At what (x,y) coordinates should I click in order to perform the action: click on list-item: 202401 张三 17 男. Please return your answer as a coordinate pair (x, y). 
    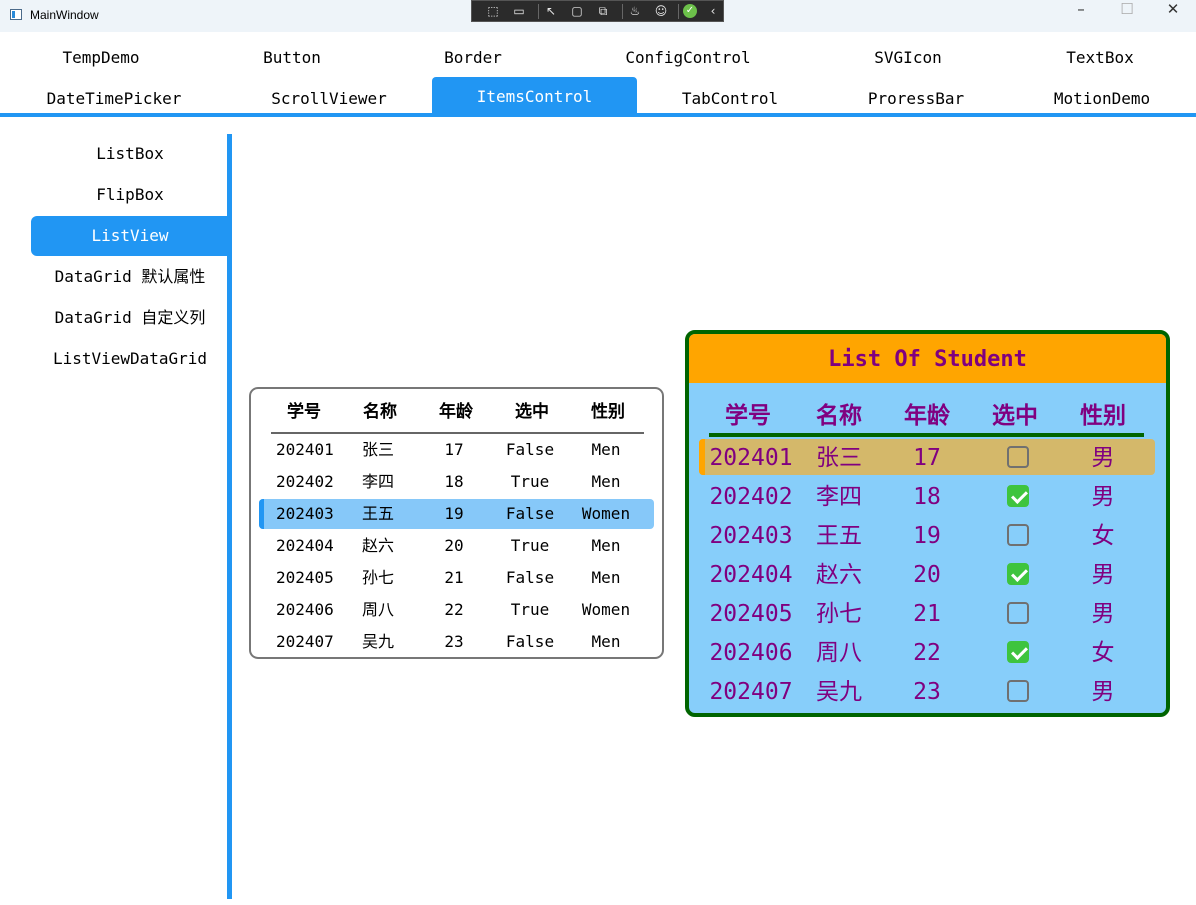
    Looking at the image, I should click on (927, 457).